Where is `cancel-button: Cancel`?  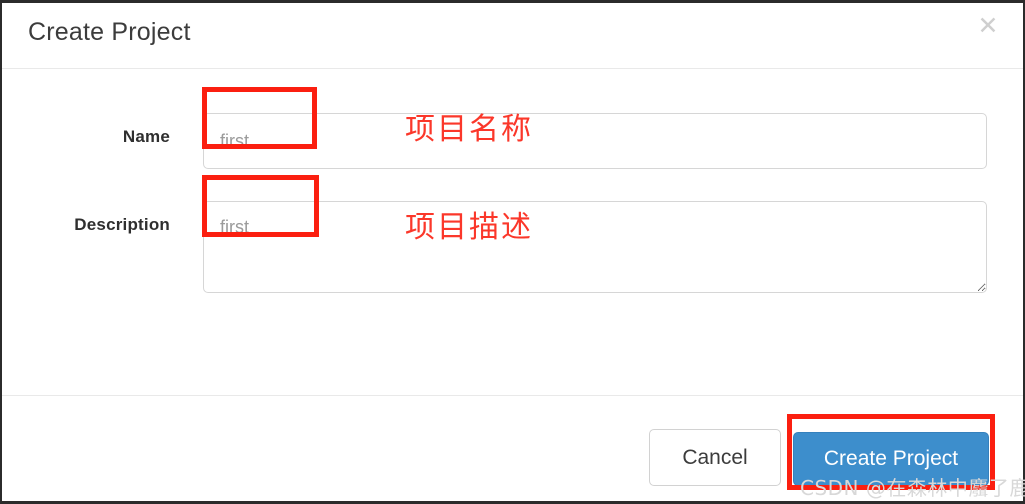
cancel-button: Cancel is located at coordinates (715, 457).